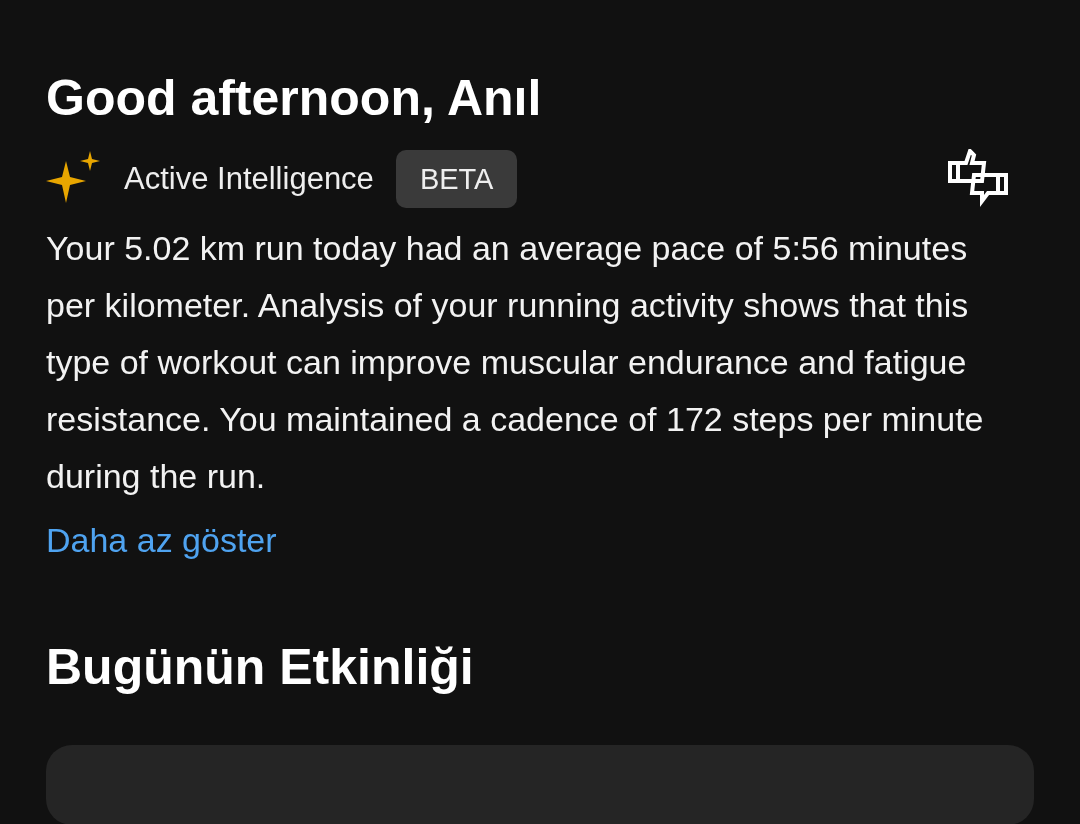 This screenshot has height=824, width=1080. What do you see at coordinates (260, 667) in the screenshot?
I see `section-heading: Bugünün Etkinliği` at bounding box center [260, 667].